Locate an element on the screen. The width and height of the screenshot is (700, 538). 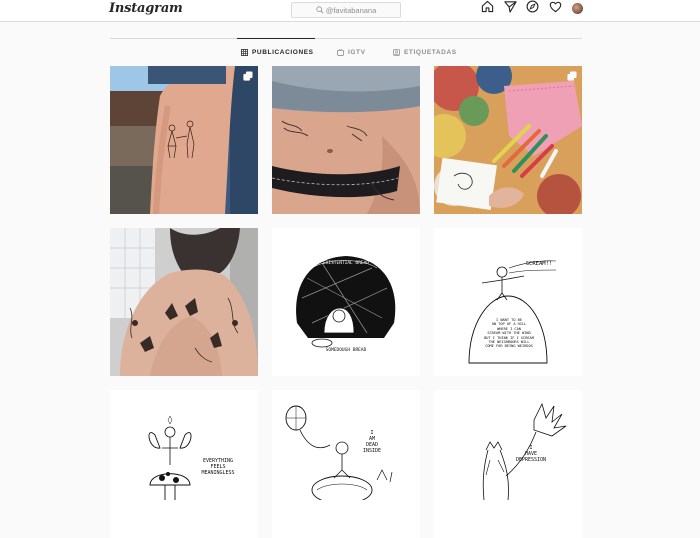
active-tab-indicator is located at coordinates (276, 38).